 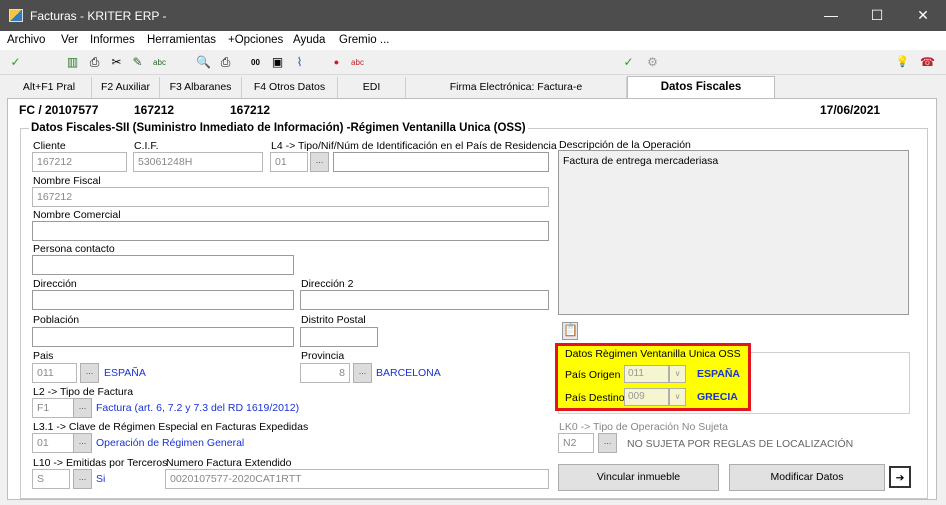 What do you see at coordinates (126, 87) in the screenshot?
I see `tab-auxiliar: F2 Auxiliar` at bounding box center [126, 87].